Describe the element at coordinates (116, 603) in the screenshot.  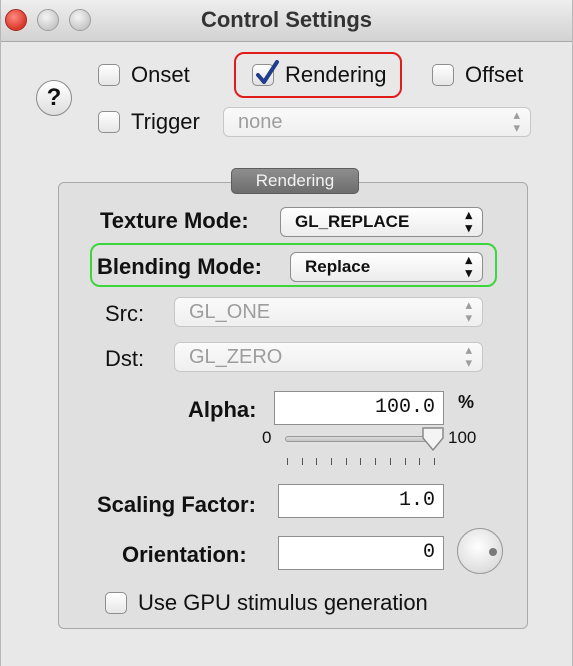
I see `use-gpu-checkbox` at that location.